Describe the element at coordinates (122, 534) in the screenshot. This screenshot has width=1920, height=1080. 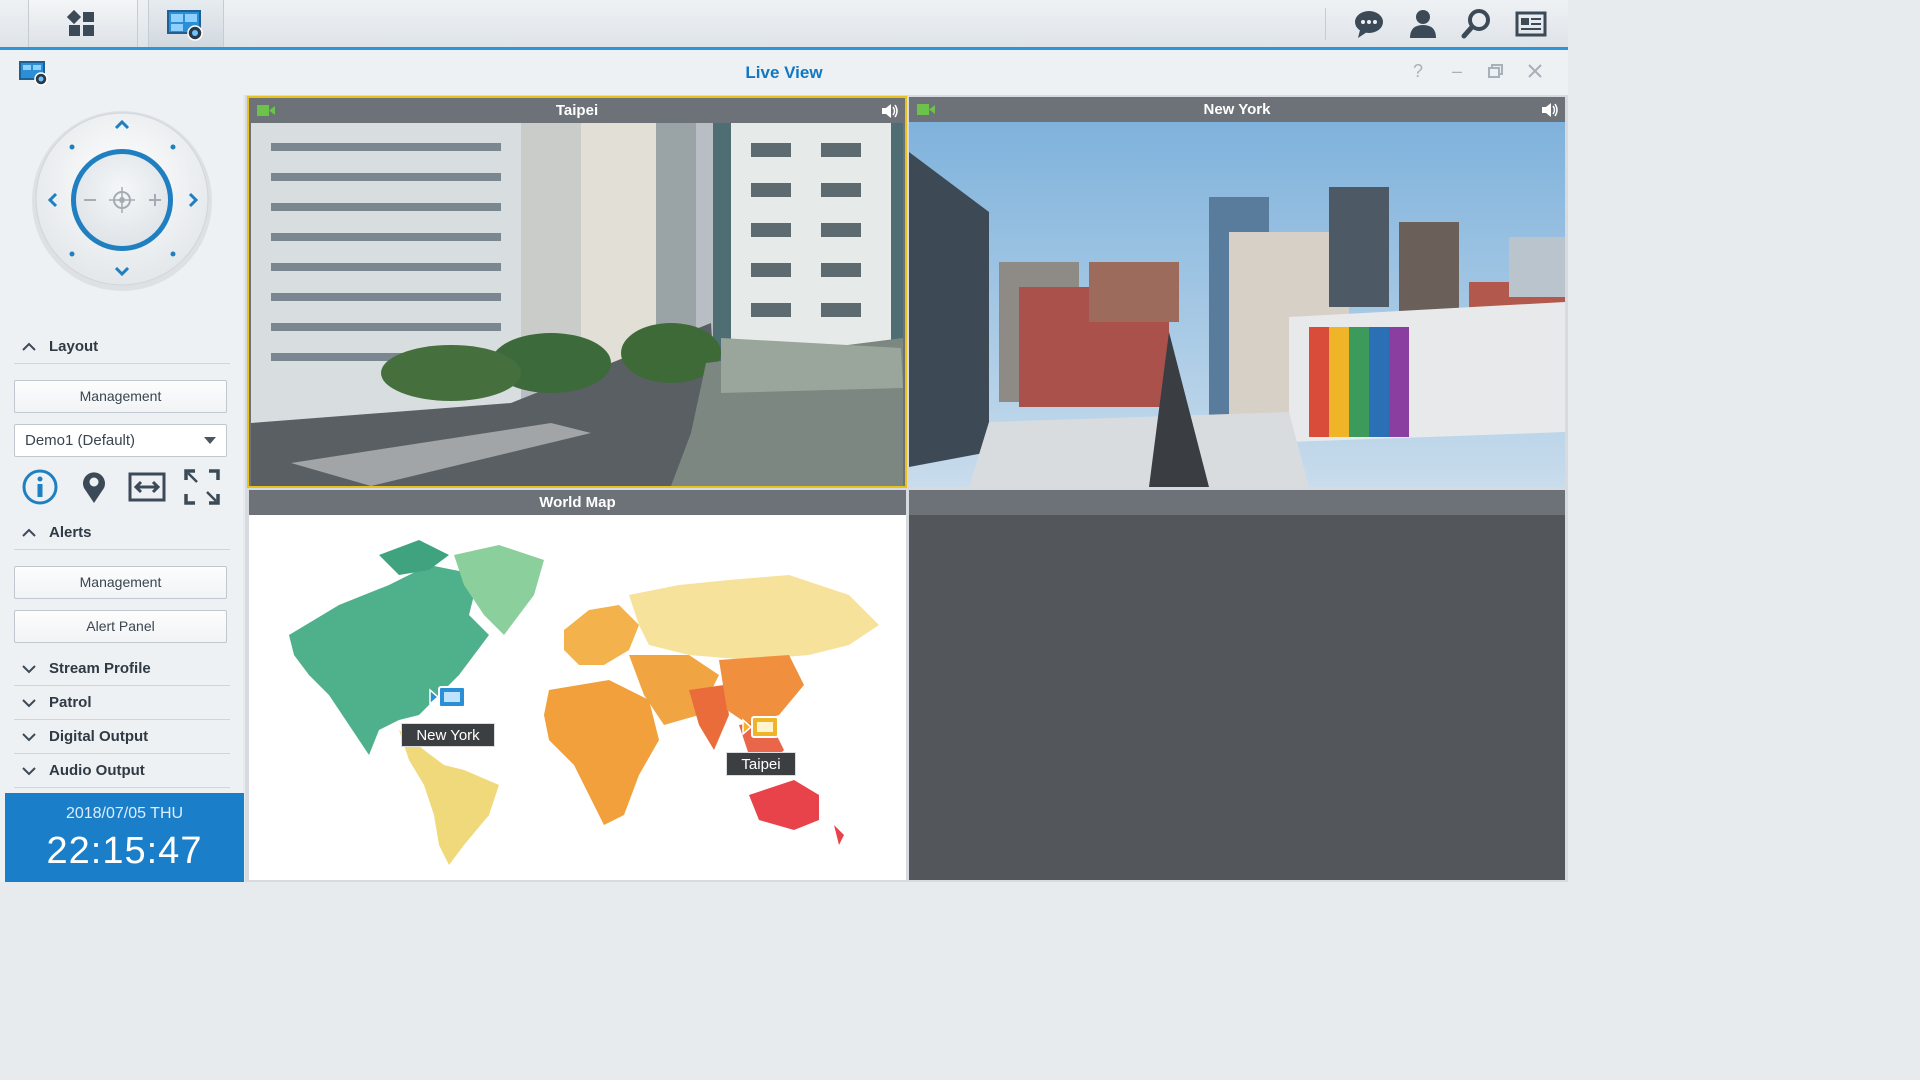
I see `alerts-section-header: Alerts` at that location.